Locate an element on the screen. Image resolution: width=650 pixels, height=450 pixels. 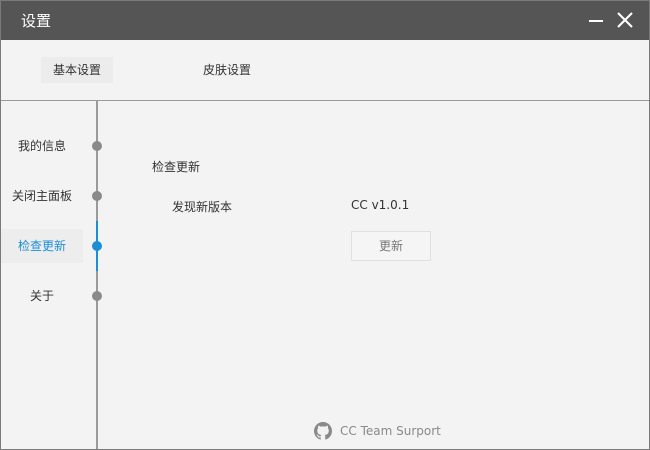
minimize-icon is located at coordinates (596, 21).